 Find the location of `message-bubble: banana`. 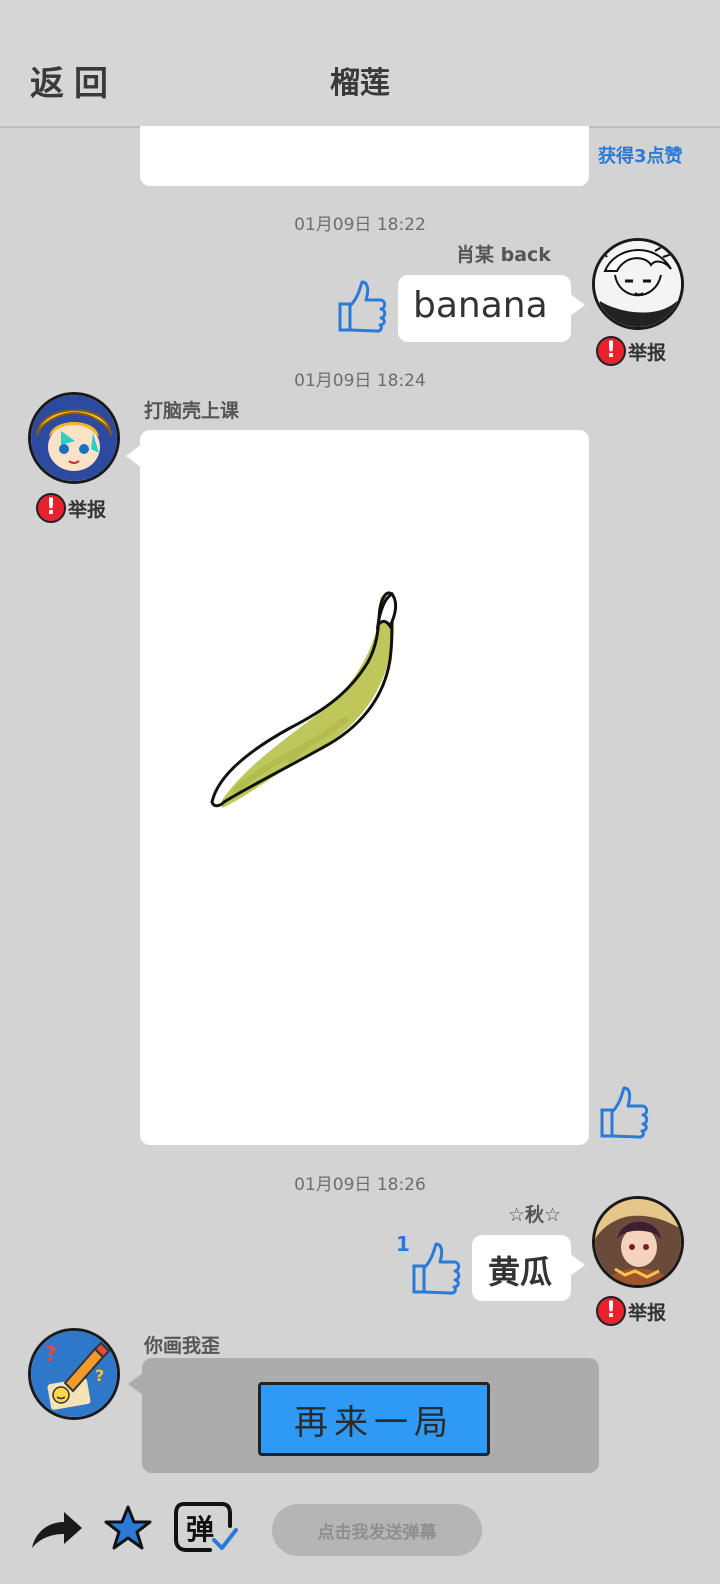

message-bubble: banana is located at coordinates (491, 308).